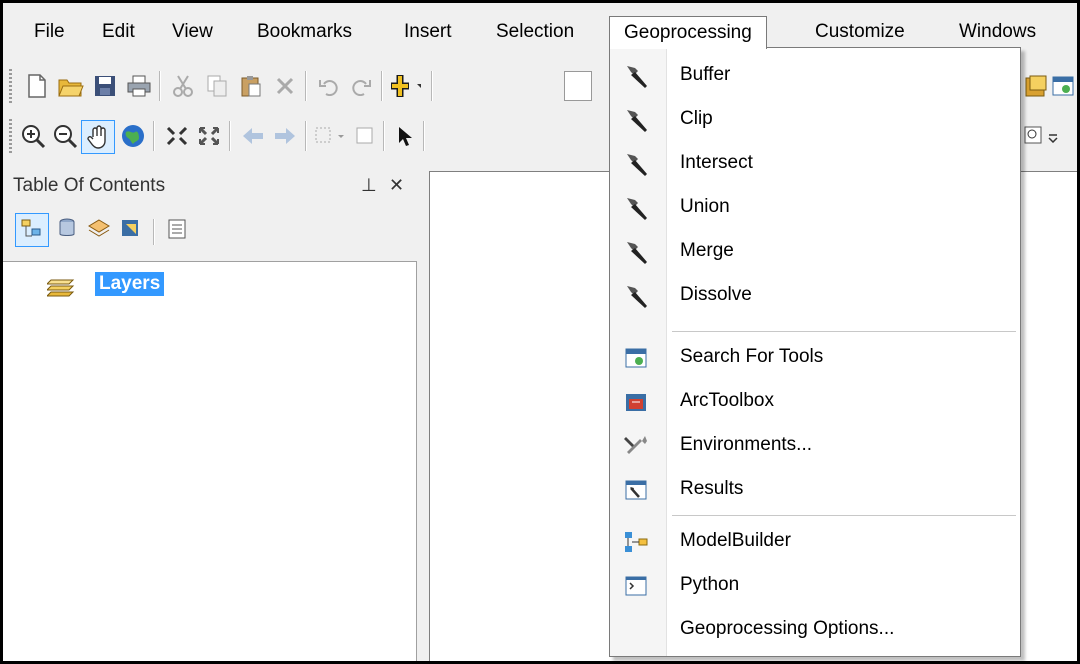 The image size is (1080, 664). Describe the element at coordinates (735, 540) in the screenshot. I see `menu-item-label: ModelBuilder` at that location.